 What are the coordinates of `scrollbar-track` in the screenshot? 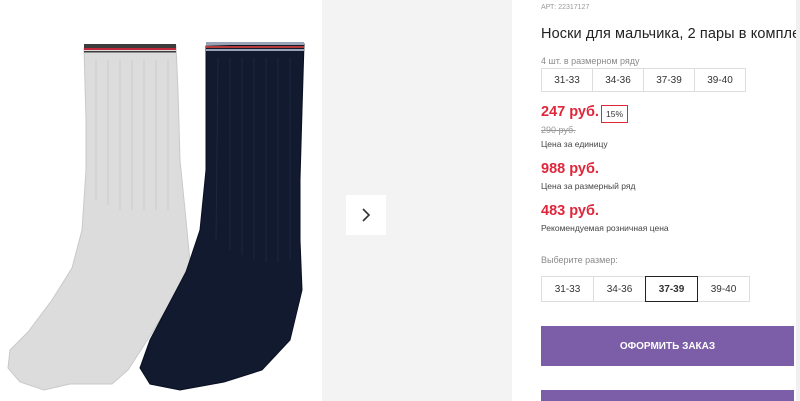 It's located at (798, 200).